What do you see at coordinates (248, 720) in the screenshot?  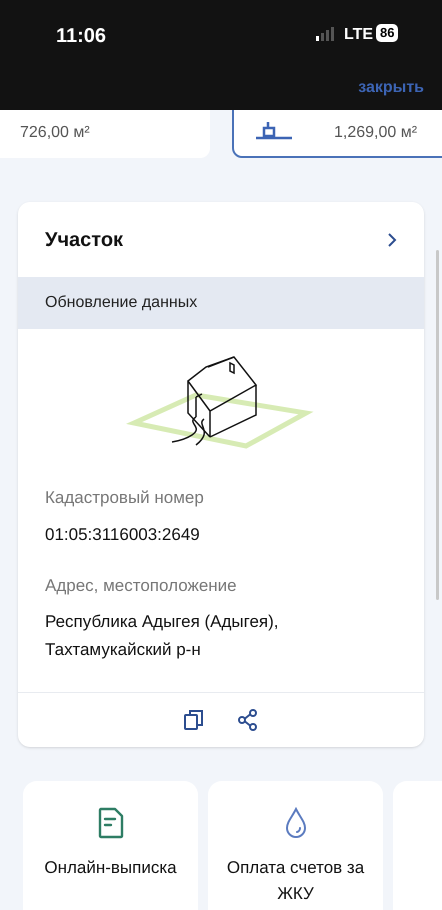 I see `share-icon` at bounding box center [248, 720].